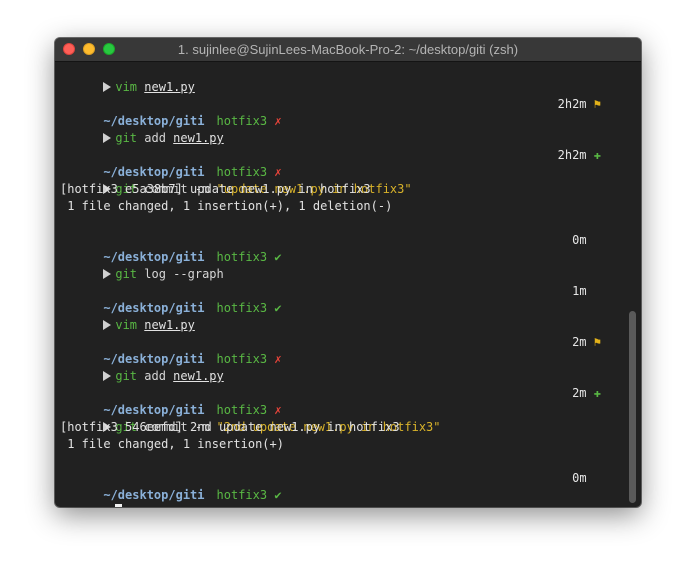 The height and width of the screenshot is (581, 697). Describe the element at coordinates (330, 265) in the screenshot. I see `command-line: git log --graph` at that location.